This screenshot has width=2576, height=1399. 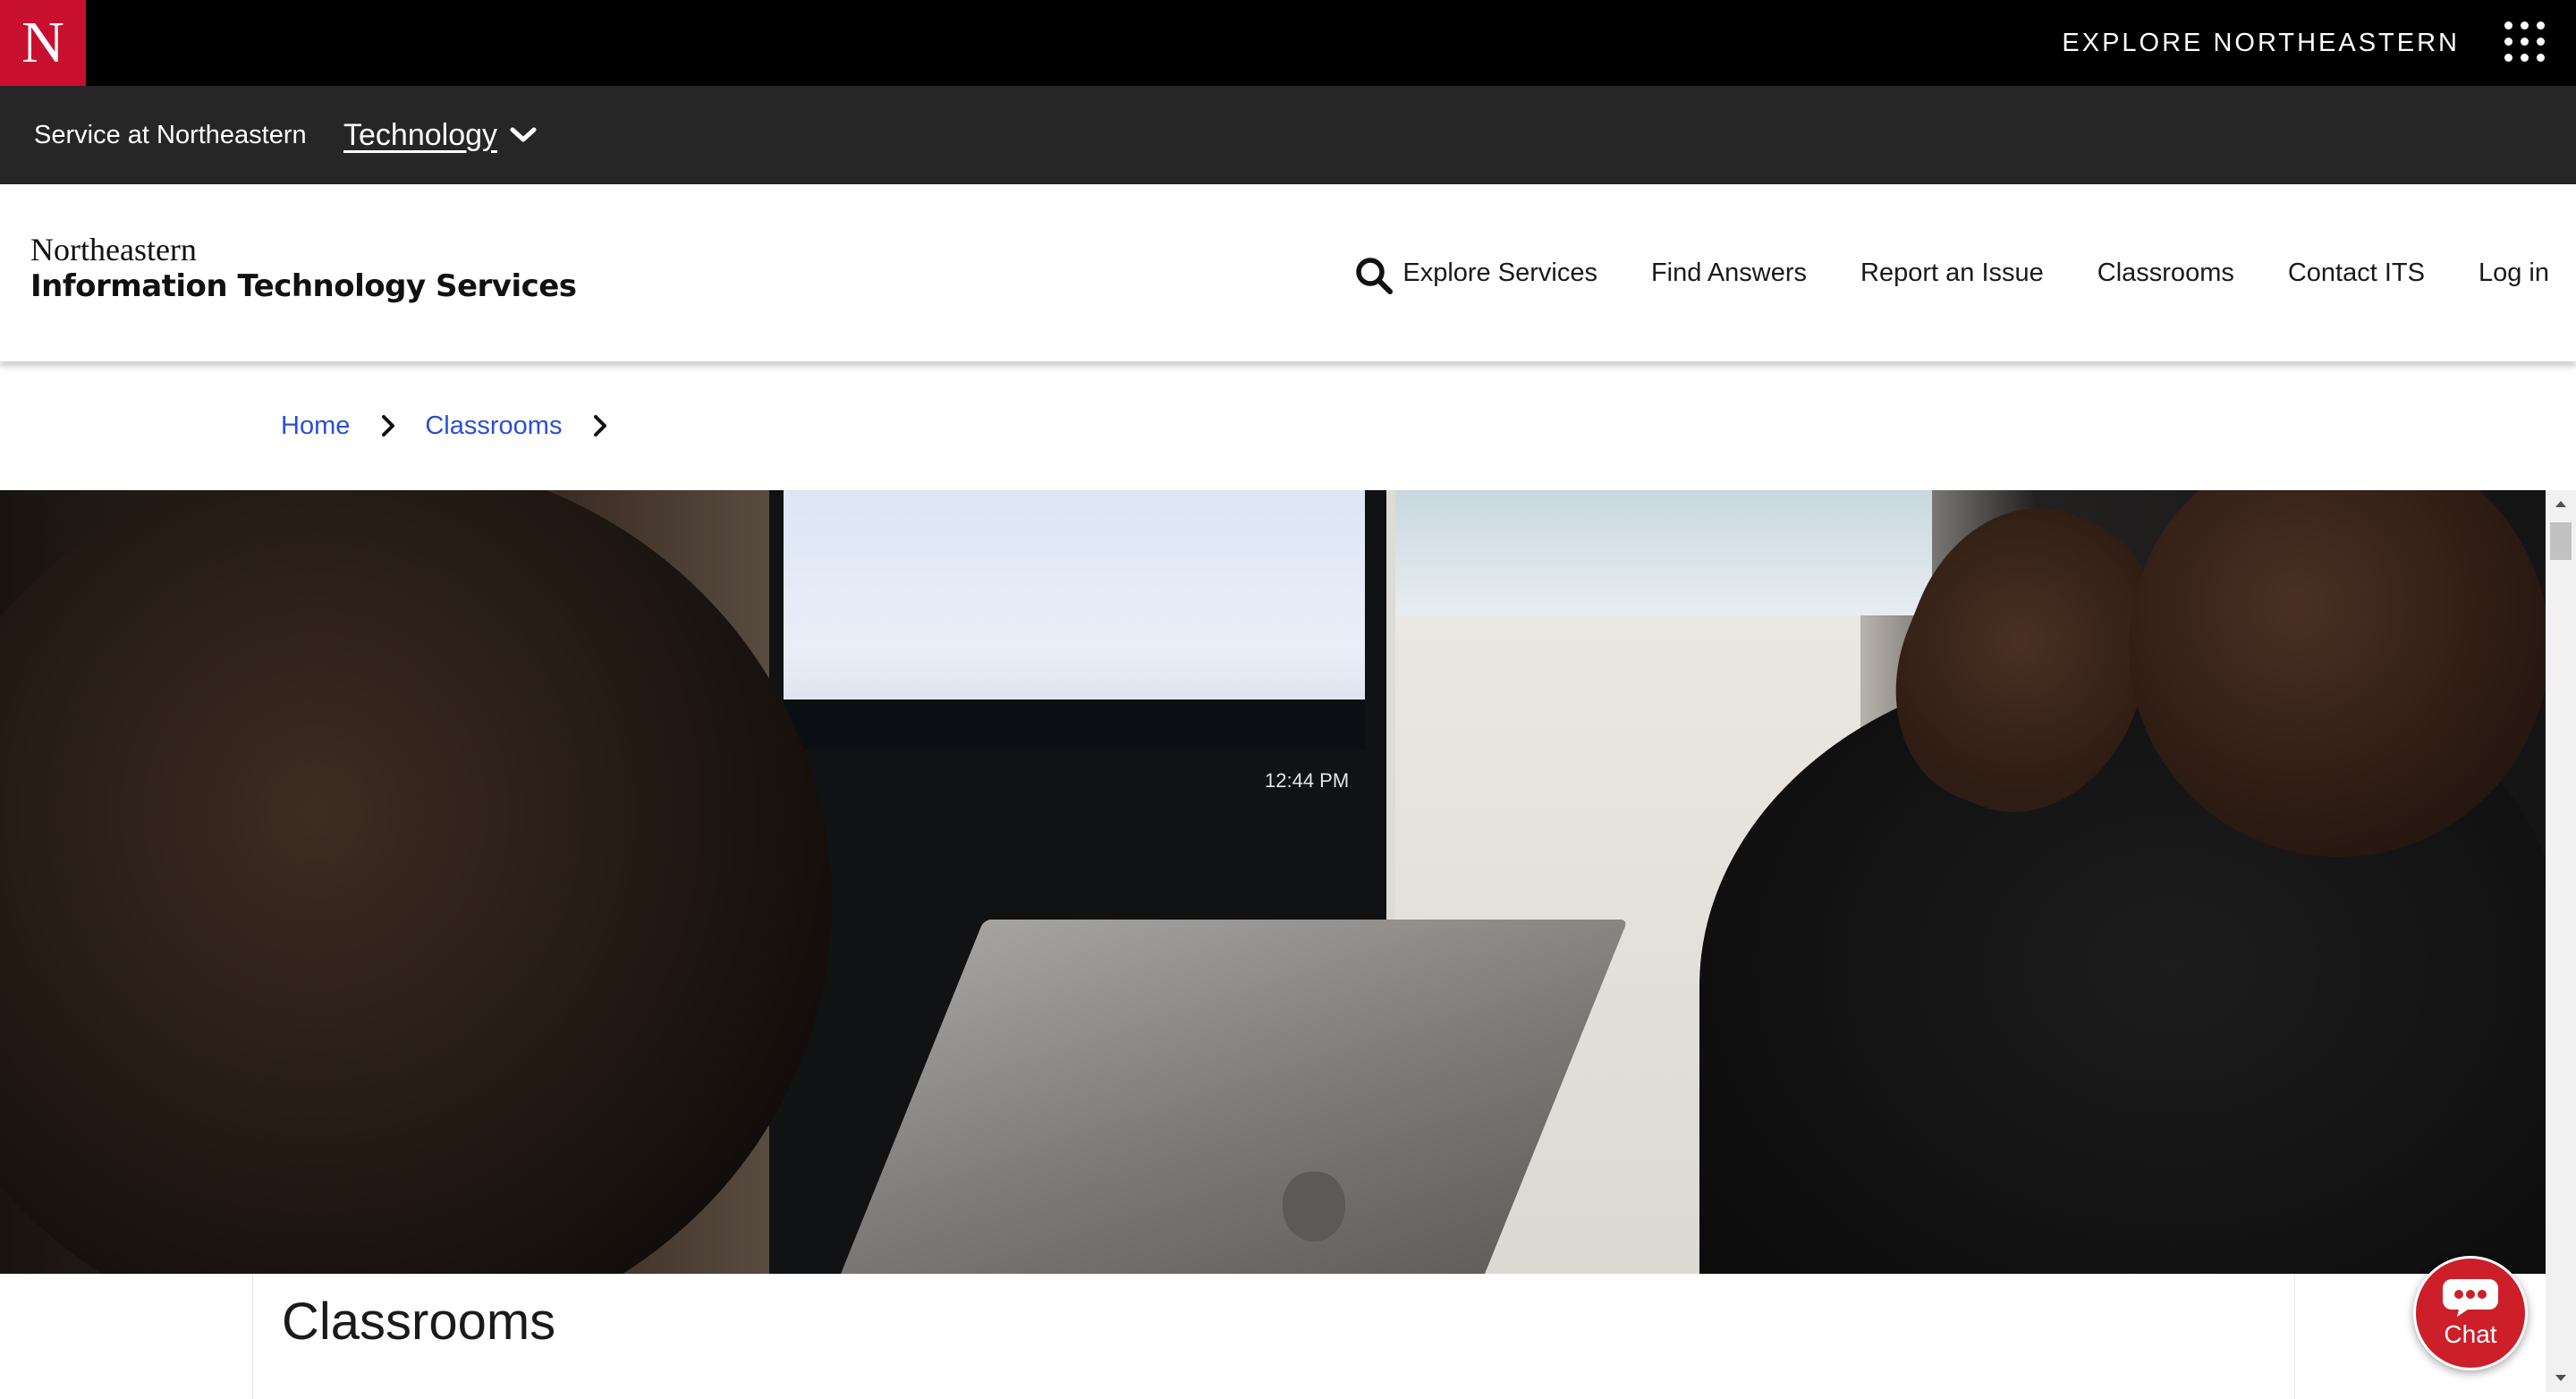 I want to click on technology-dropdown: Technology, so click(x=440, y=135).